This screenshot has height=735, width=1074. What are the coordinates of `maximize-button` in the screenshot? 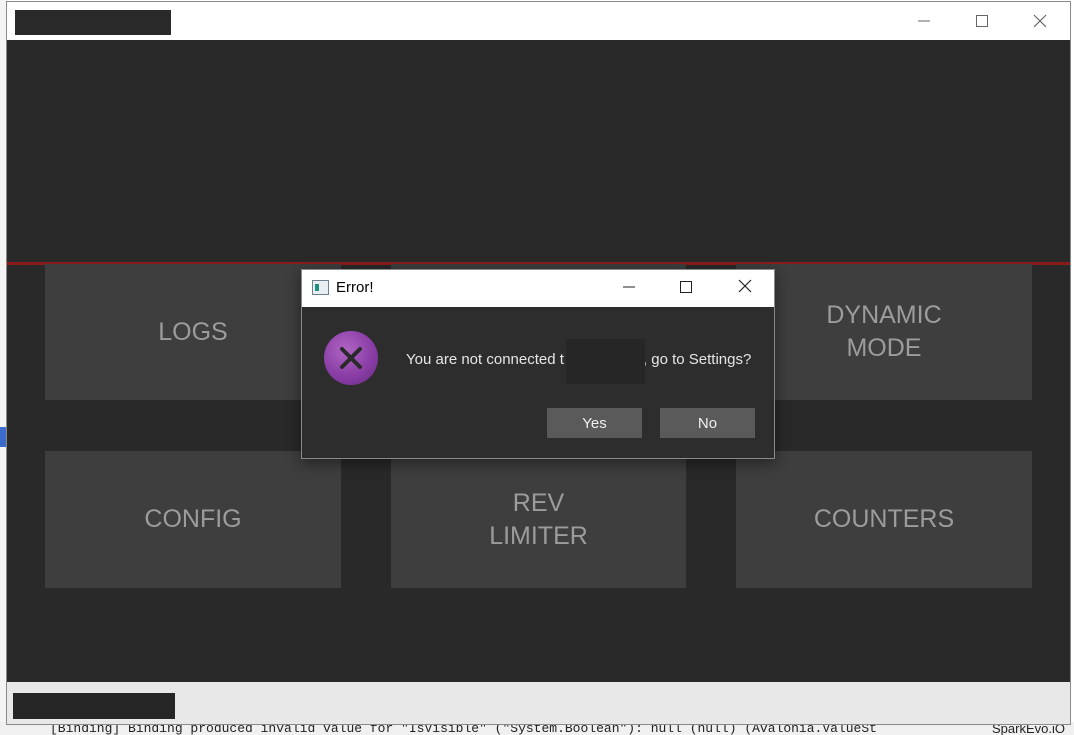 It's located at (982, 21).